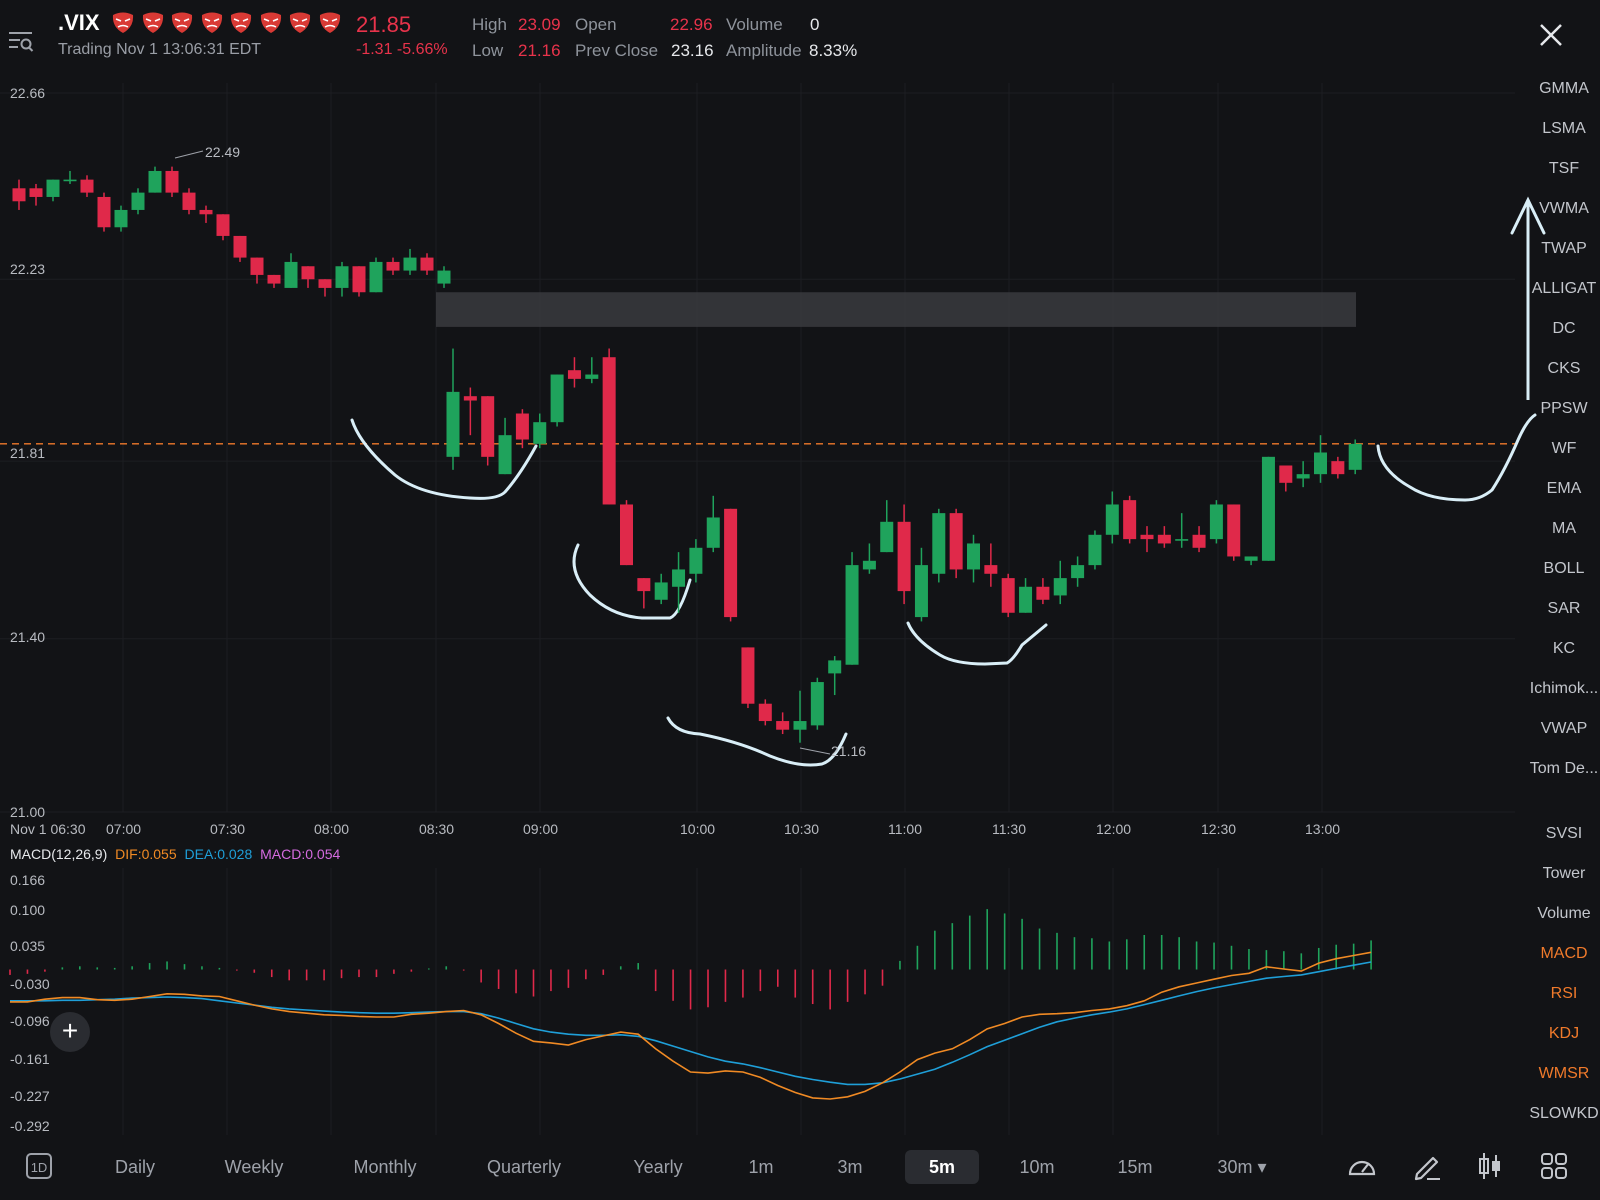  Describe the element at coordinates (1564, 994) in the screenshot. I see `indicator-rsi: RSI` at that location.